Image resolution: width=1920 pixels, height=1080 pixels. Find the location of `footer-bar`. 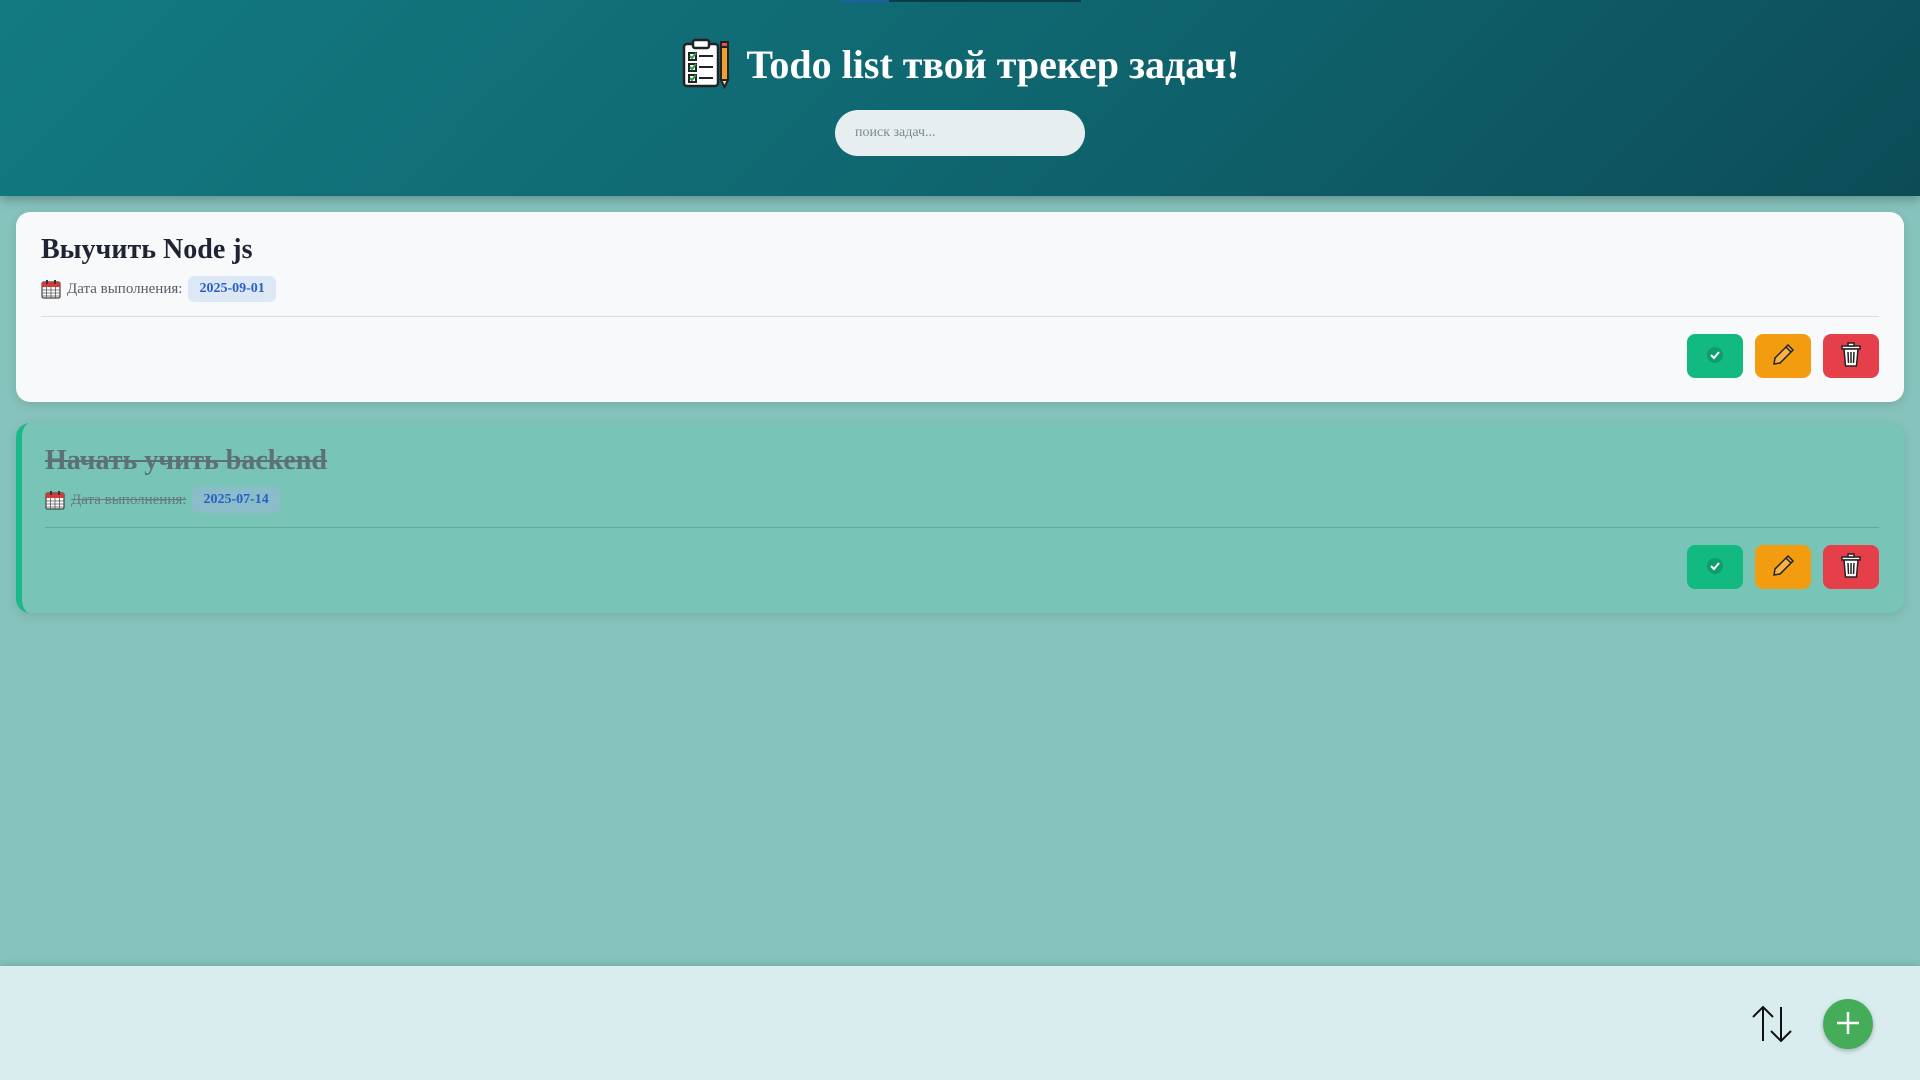

footer-bar is located at coordinates (960, 1023).